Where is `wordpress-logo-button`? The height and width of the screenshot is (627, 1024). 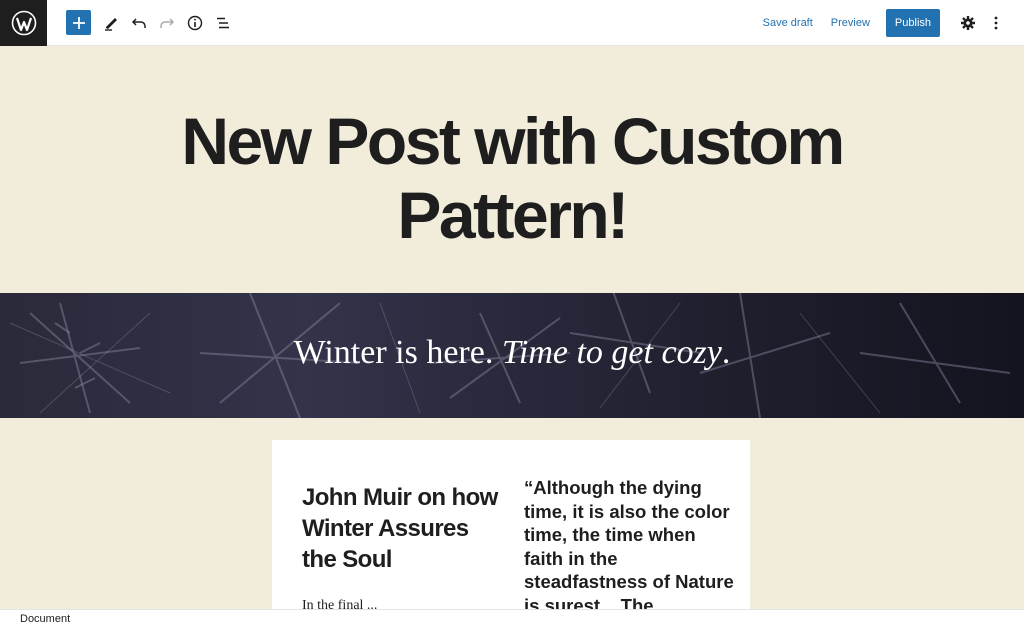
wordpress-logo-button is located at coordinates (23, 23).